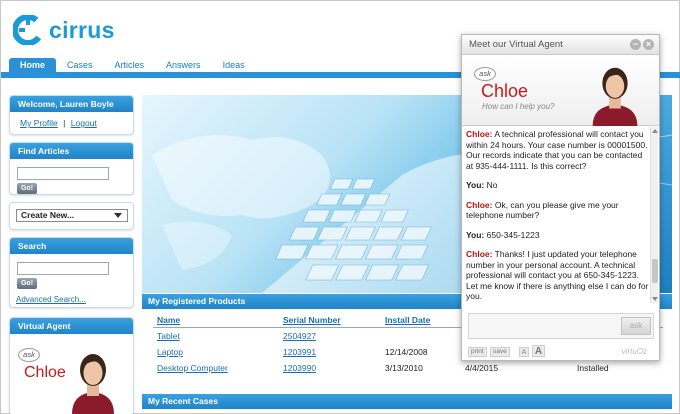 This screenshot has width=680, height=414. I want to click on cirrus-logo-icon, so click(28, 30).